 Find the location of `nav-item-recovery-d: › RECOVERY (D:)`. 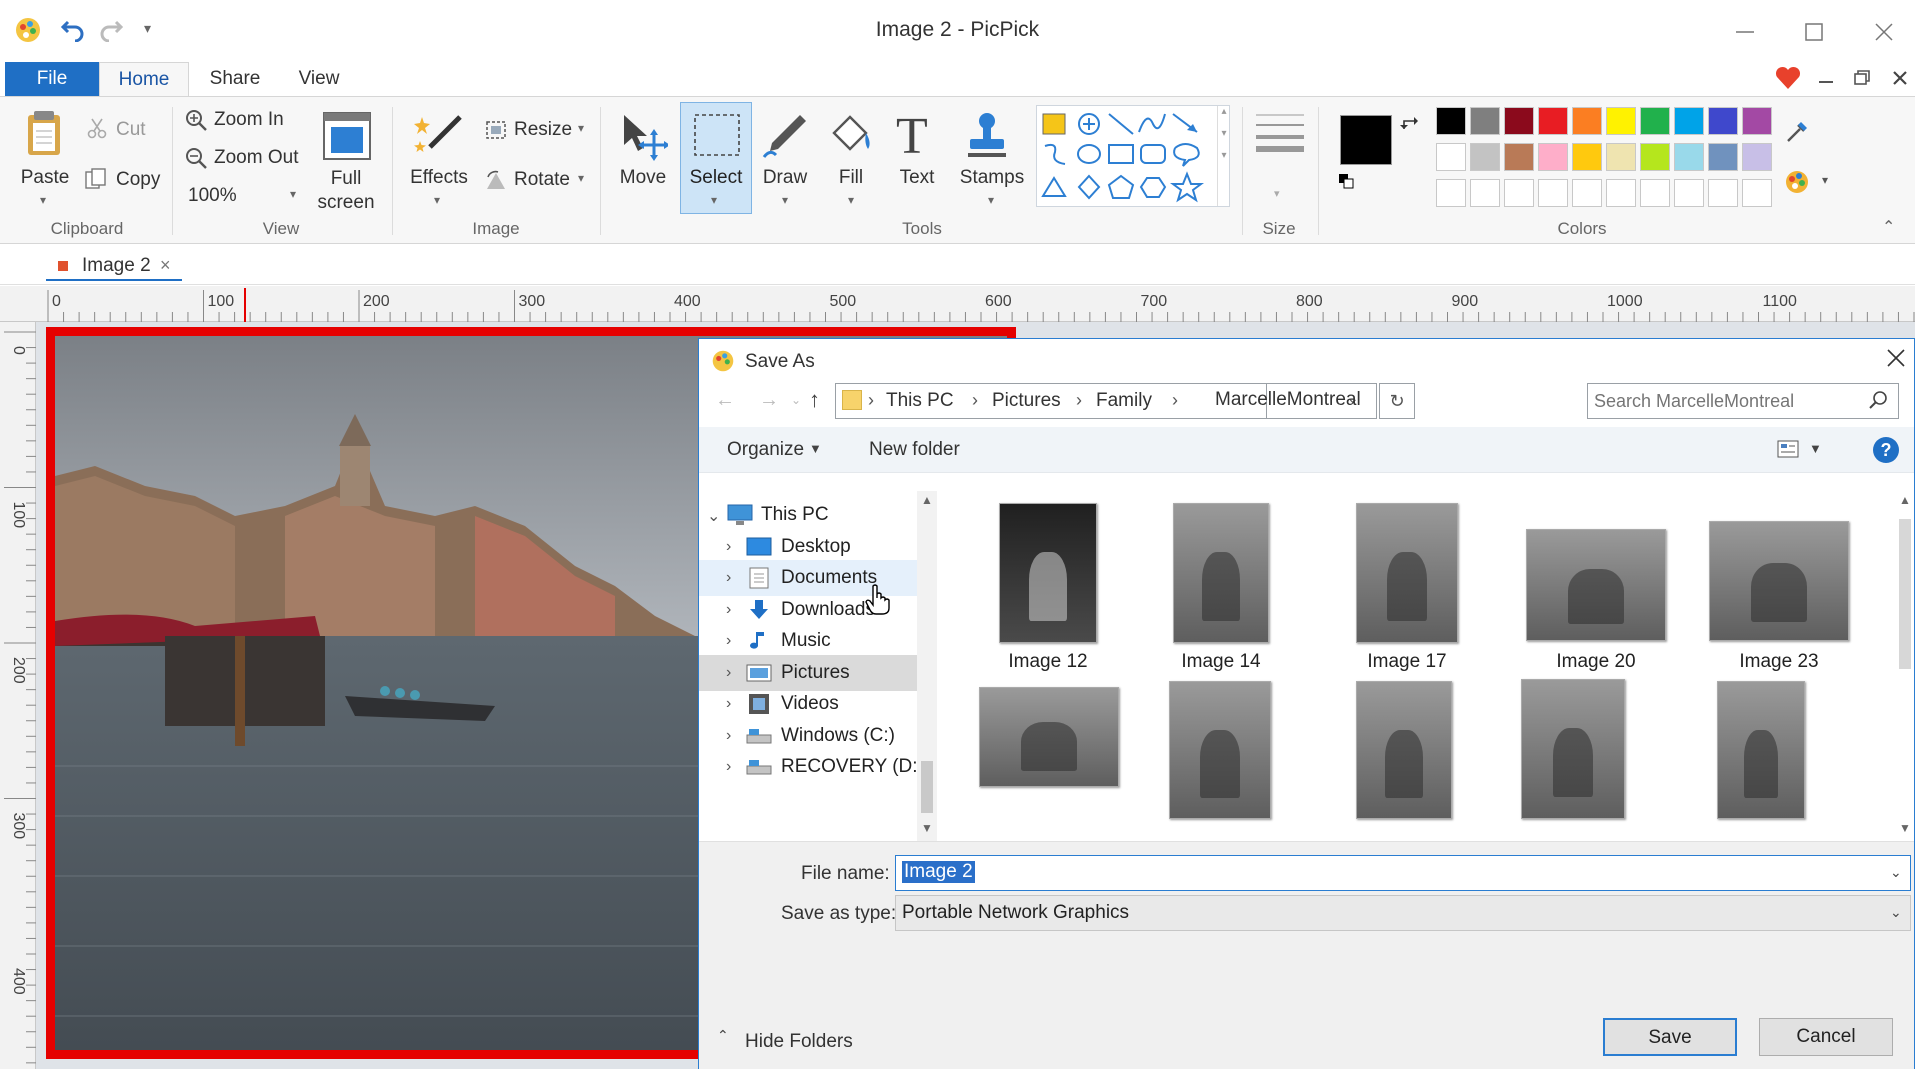

nav-item-recovery-d: › RECOVERY (D:) is located at coordinates (811, 767).